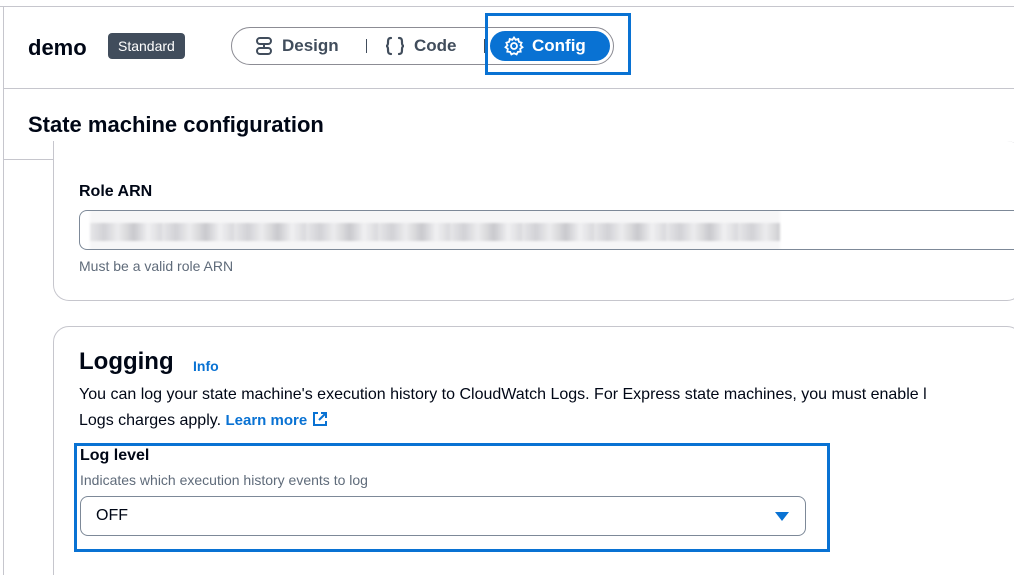  What do you see at coordinates (366, 46) in the screenshot?
I see `tab-separator` at bounding box center [366, 46].